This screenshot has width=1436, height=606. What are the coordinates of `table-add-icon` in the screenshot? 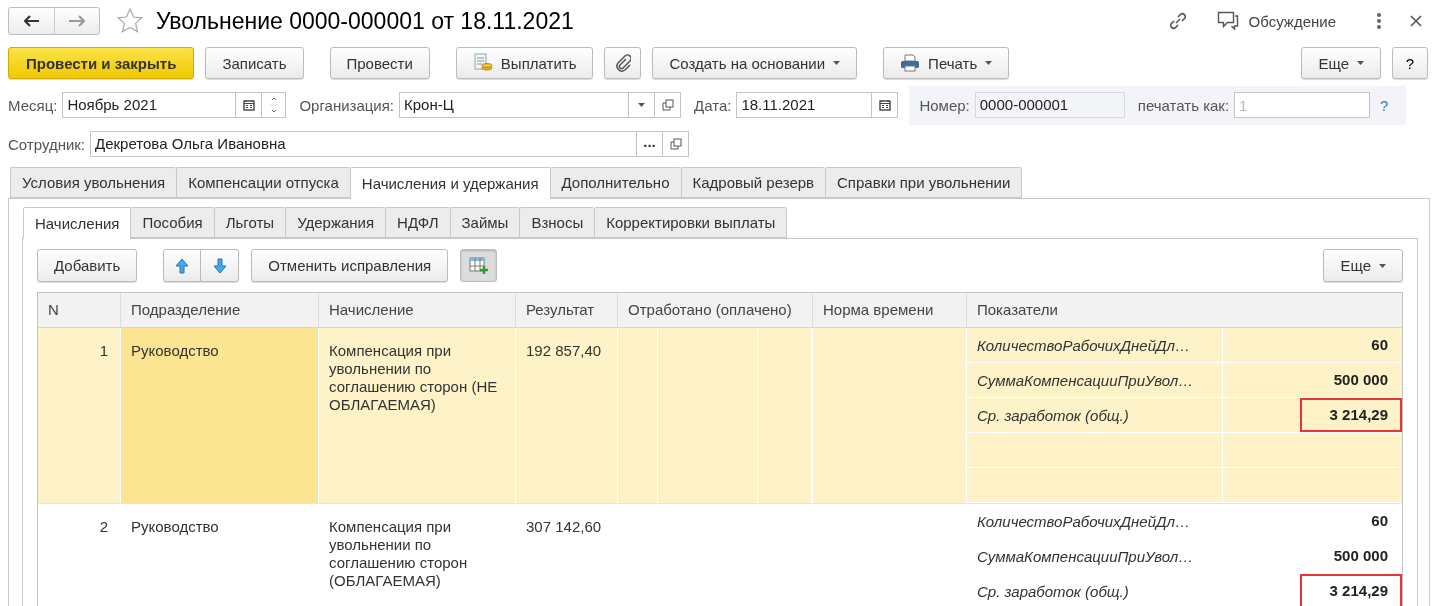 It's located at (478, 265).